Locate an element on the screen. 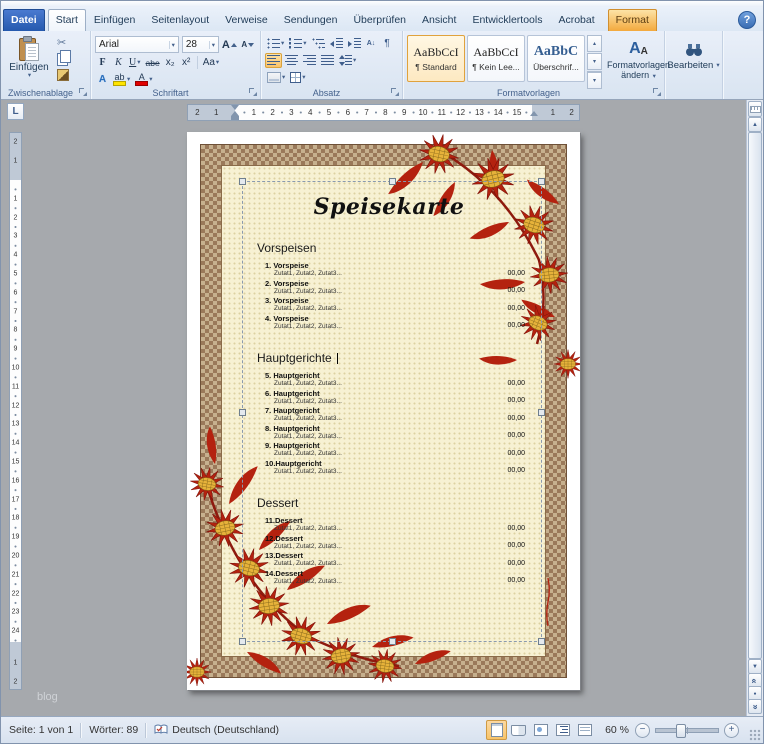  numbered-list-button: ▾ is located at coordinates (297, 43).